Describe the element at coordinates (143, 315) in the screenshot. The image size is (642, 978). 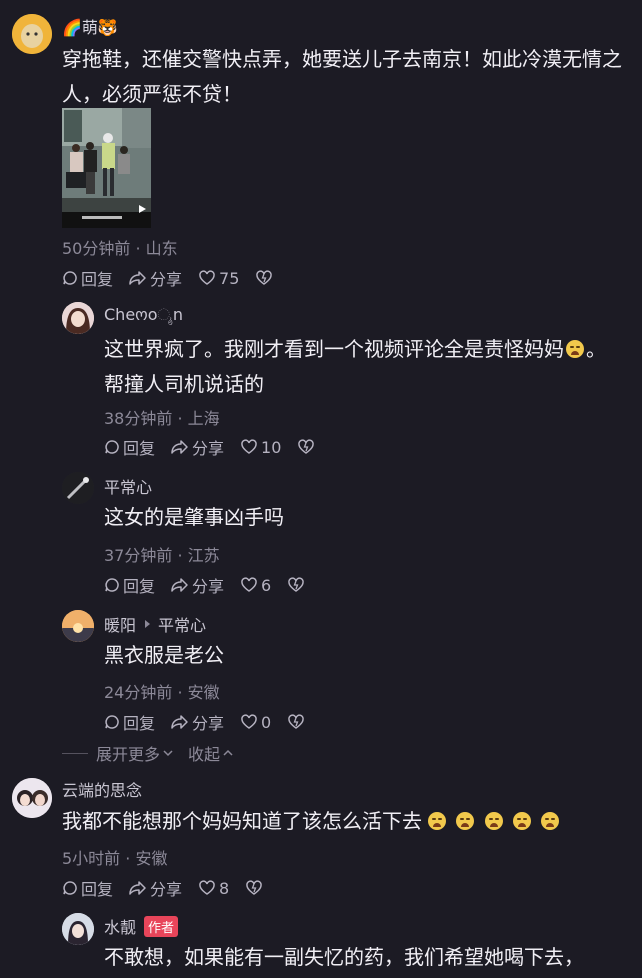
I see `username: Cheოoೖn` at that location.